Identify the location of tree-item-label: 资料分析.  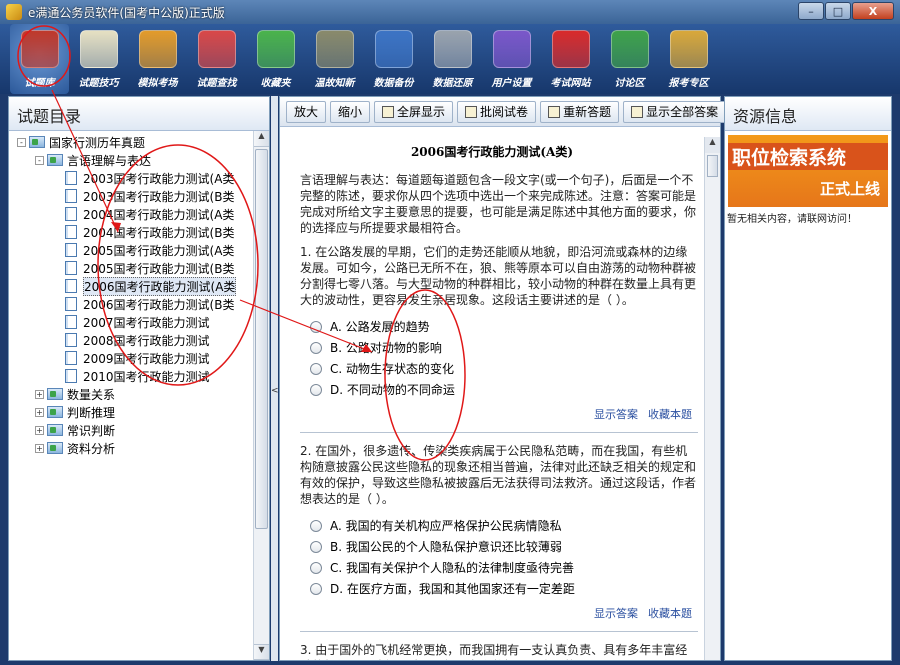
(91, 448).